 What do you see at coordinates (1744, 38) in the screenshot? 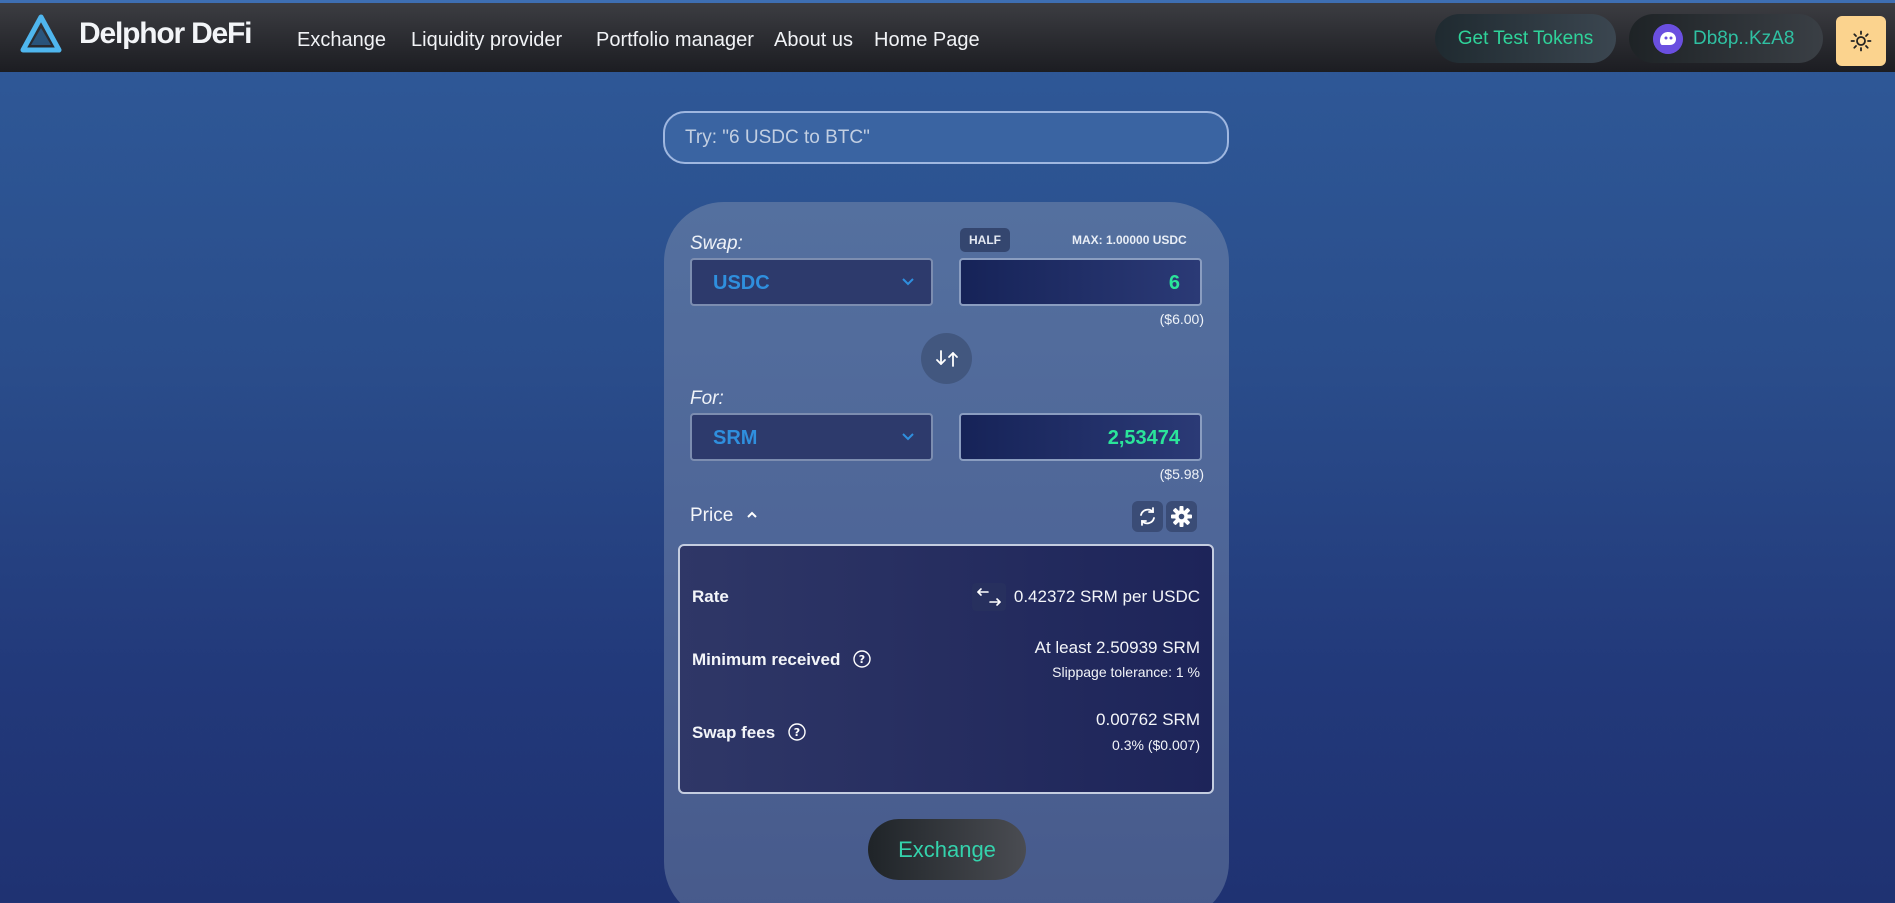
I see `wallet-address: Db8p..KzA8` at bounding box center [1744, 38].